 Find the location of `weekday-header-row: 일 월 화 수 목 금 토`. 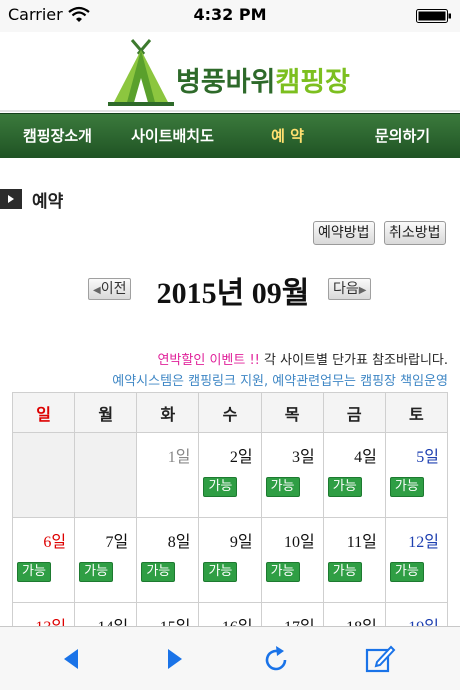

weekday-header-row: 일 월 화 수 목 금 토 is located at coordinates (230, 412).